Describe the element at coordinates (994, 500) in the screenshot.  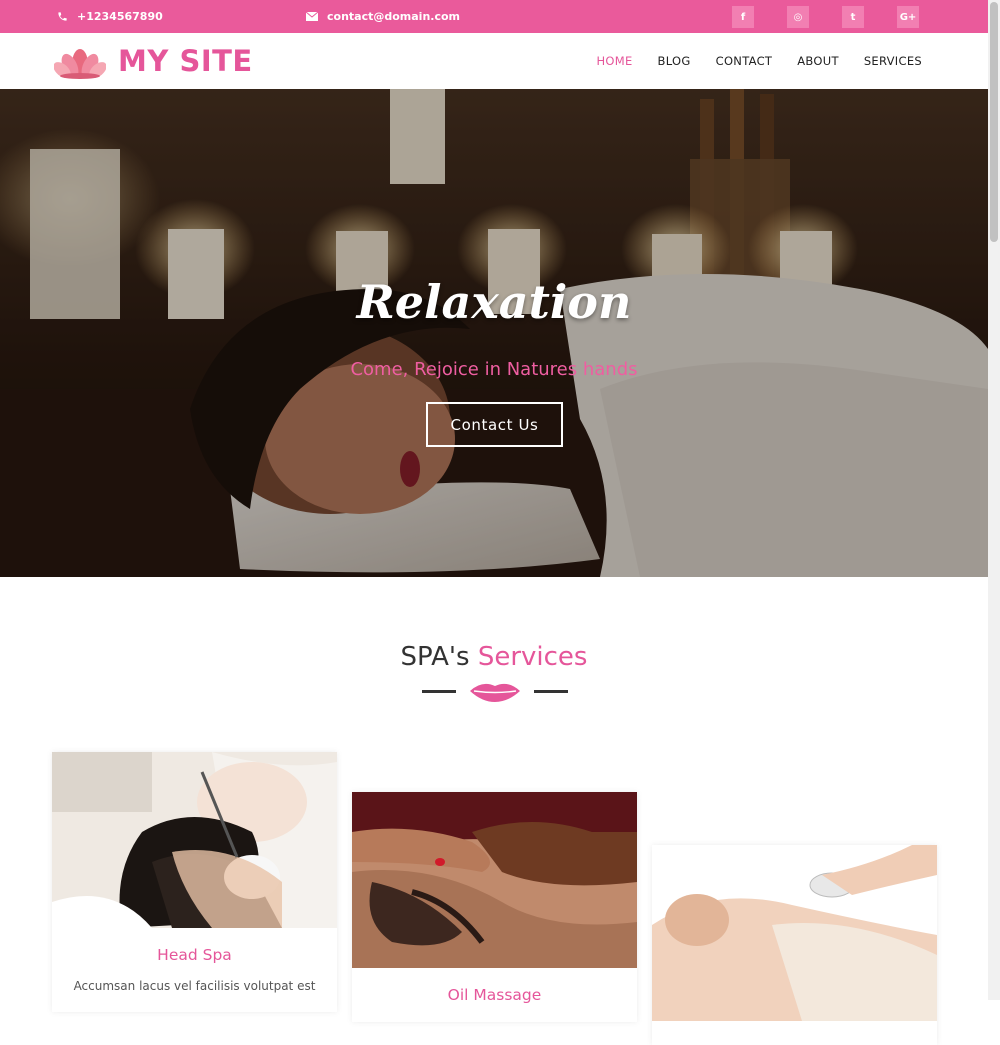
I see `page-scrollbar` at that location.